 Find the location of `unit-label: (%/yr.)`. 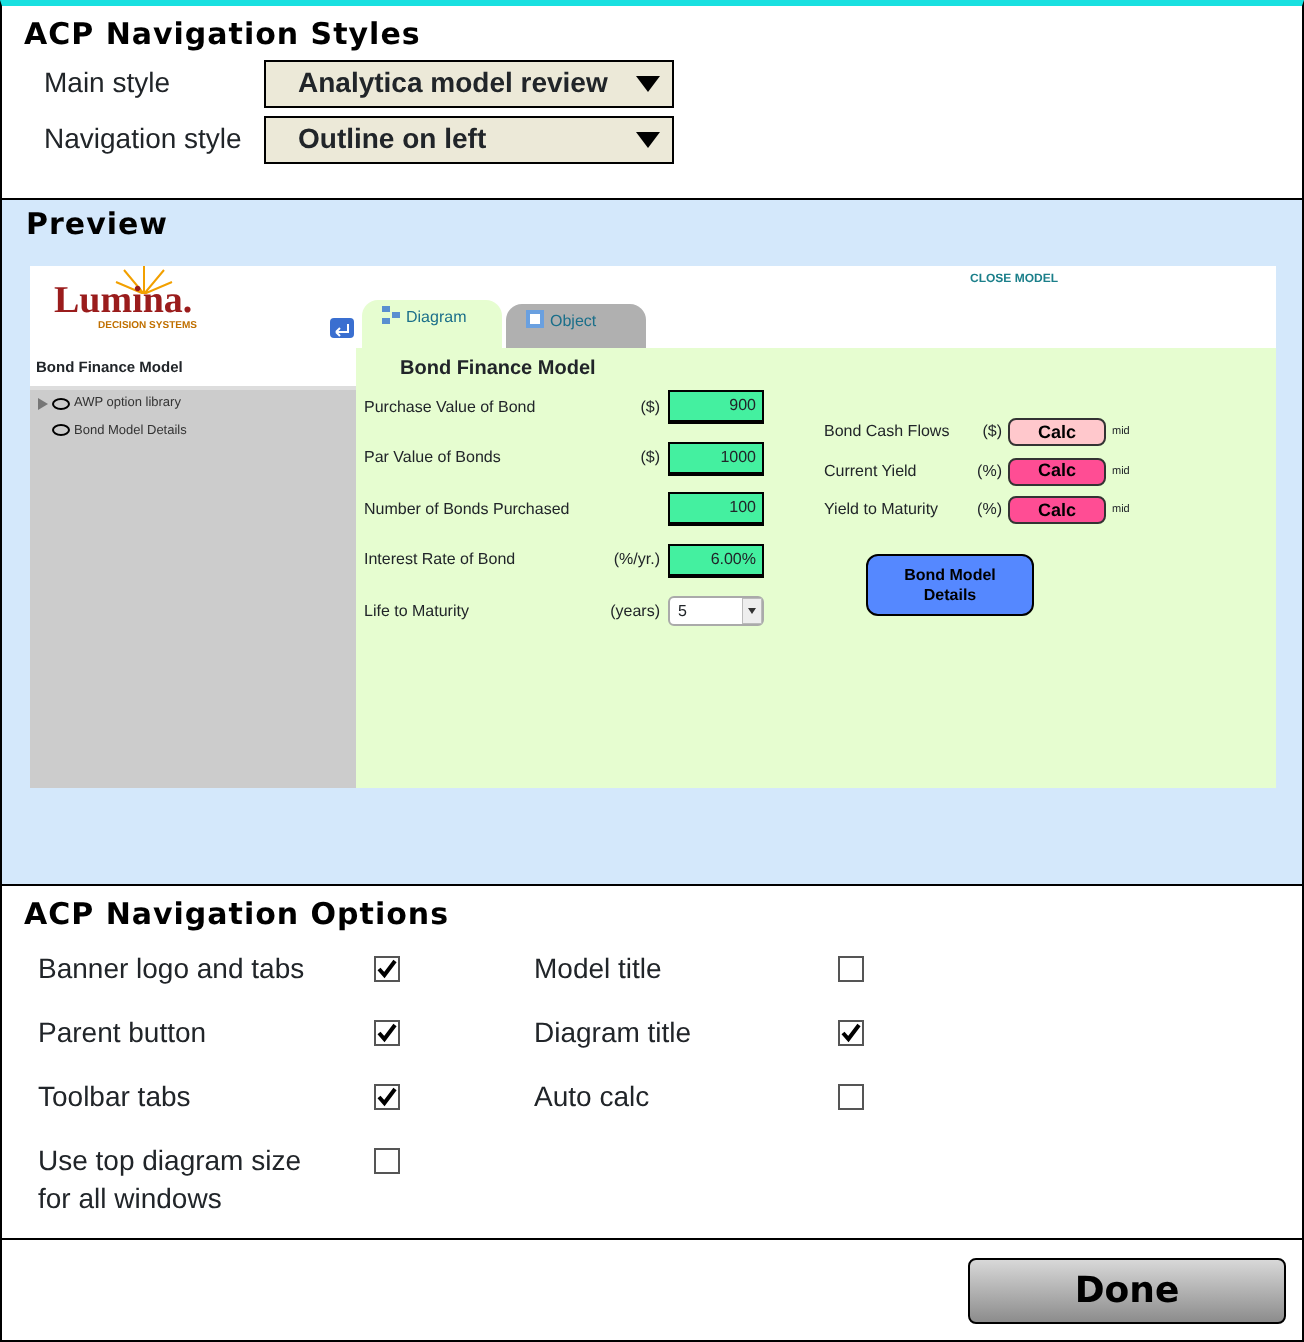

unit-label: (%/yr.) is located at coordinates (636, 560).